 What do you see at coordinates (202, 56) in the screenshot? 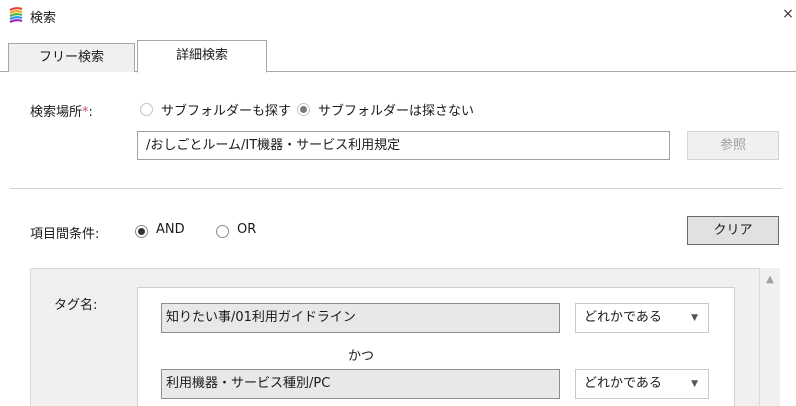
I see `tab-detailed-search: 詳細検索` at bounding box center [202, 56].